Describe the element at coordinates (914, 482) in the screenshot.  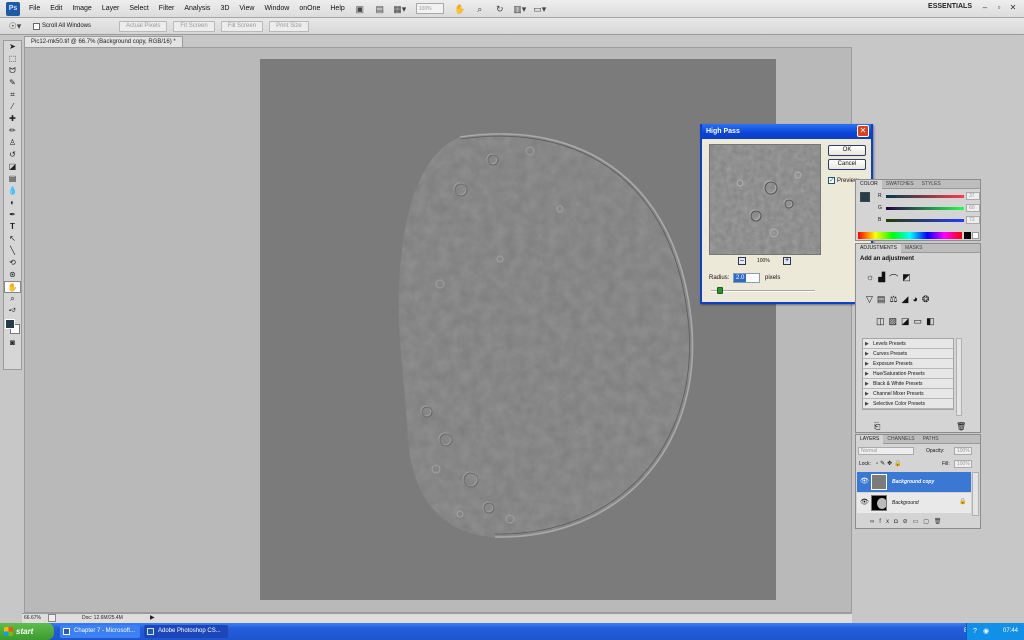
I see `layer-row-background-copy: 👁 Background copy` at that location.